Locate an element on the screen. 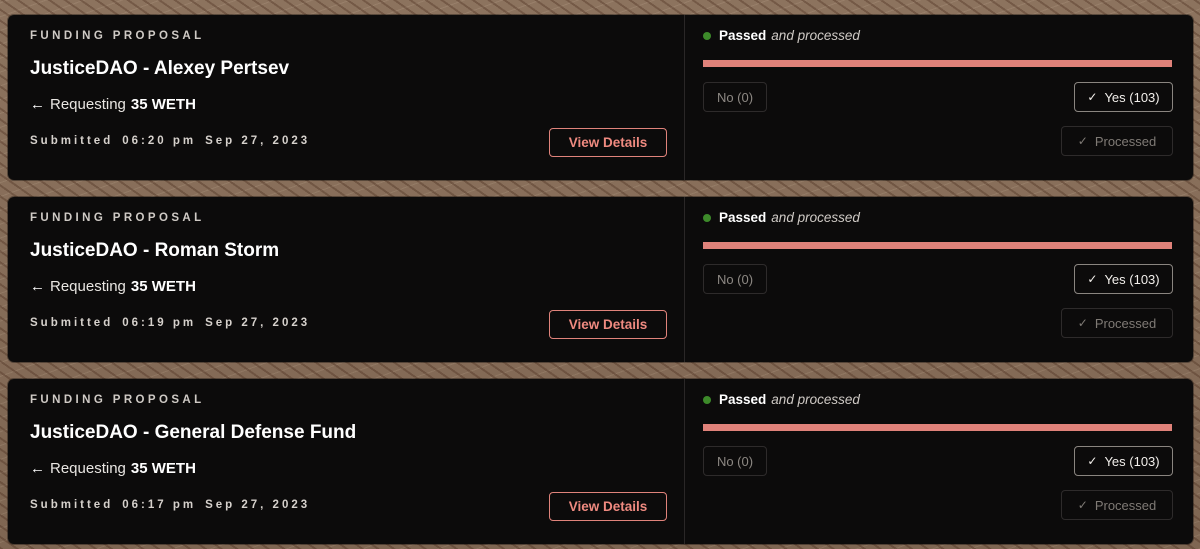 The width and height of the screenshot is (1200, 549). submitted-time: 06:19 pm is located at coordinates (159, 323).